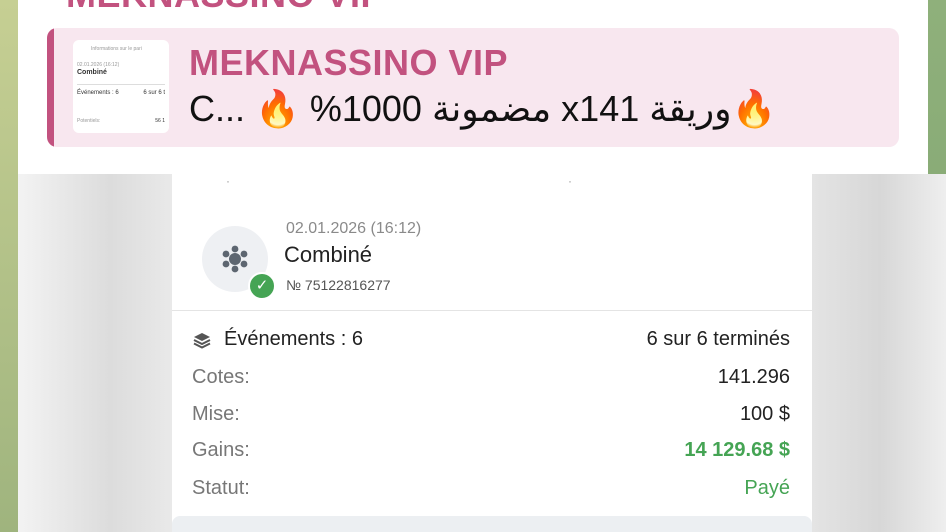  Describe the element at coordinates (116, 49) in the screenshot. I see `thumb-title: Informations sur le pari` at that location.